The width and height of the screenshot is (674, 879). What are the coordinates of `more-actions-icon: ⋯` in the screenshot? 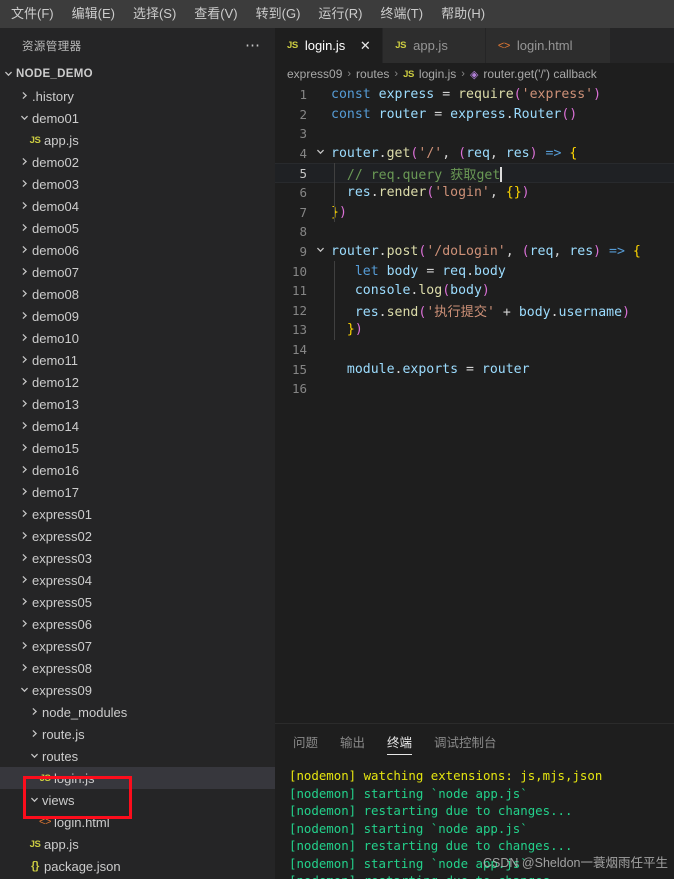 It's located at (253, 45).